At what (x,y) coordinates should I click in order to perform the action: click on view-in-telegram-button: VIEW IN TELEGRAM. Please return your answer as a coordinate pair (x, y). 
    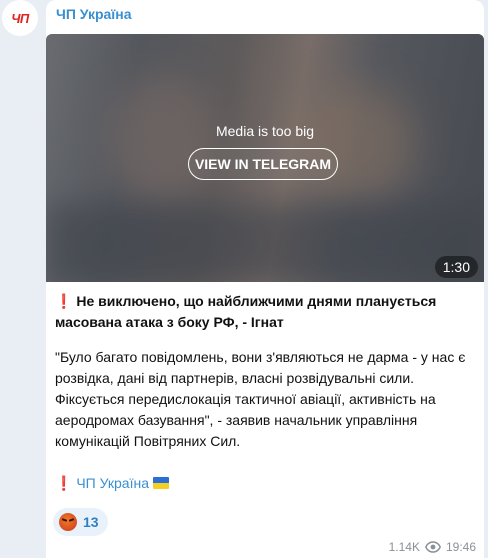
    Looking at the image, I should click on (263, 164).